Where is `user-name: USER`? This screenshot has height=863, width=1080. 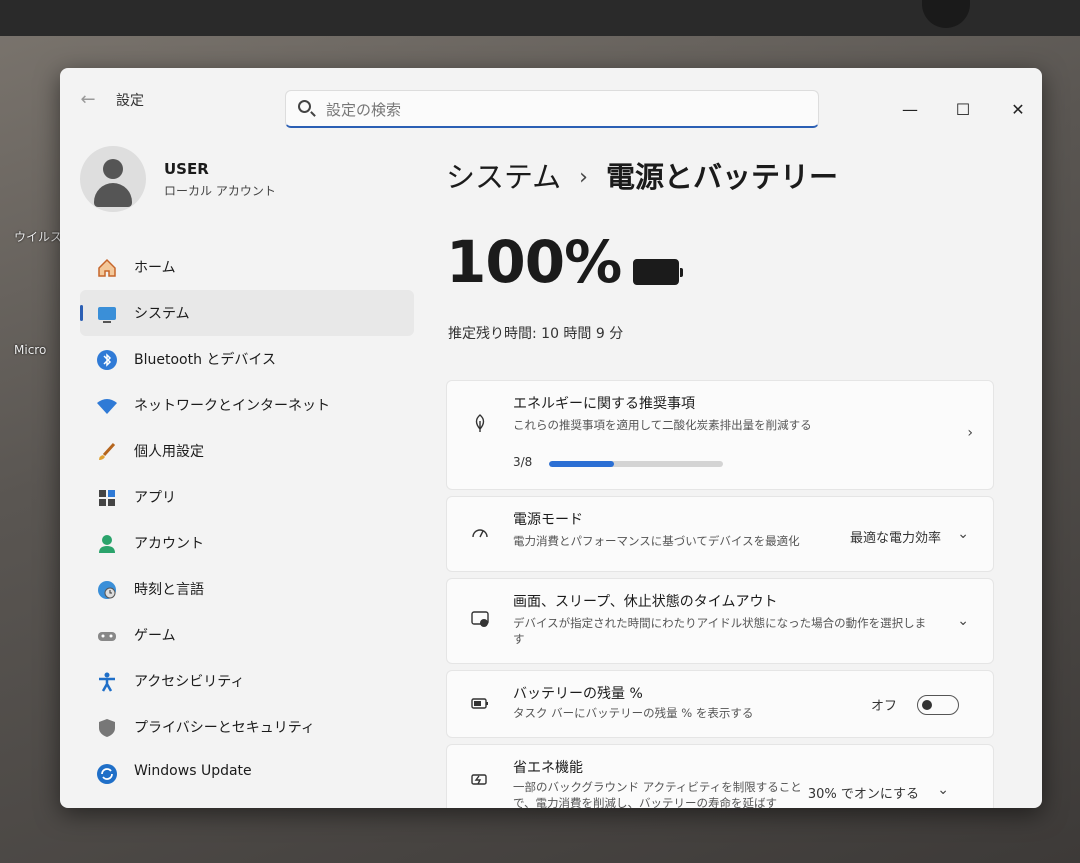
user-name: USER is located at coordinates (186, 169).